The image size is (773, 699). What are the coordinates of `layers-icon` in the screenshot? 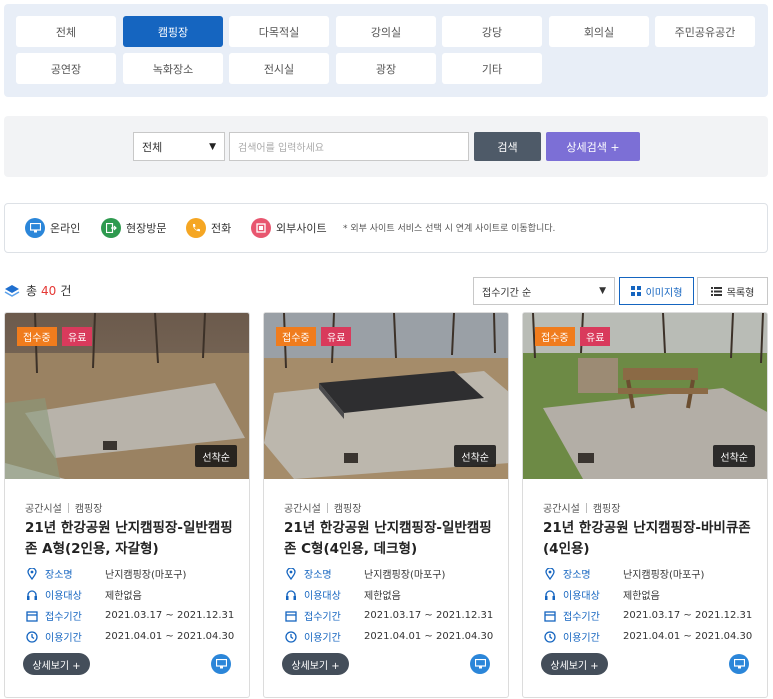 It's located at (12, 291).